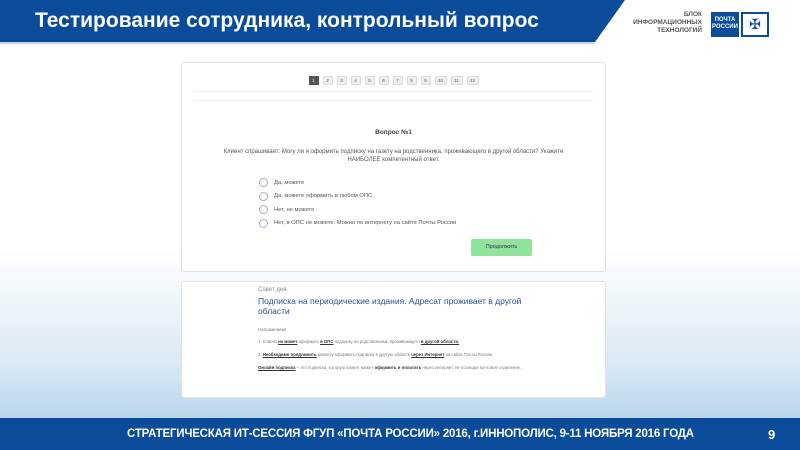  What do you see at coordinates (397, 80) in the screenshot?
I see `page-button: 7` at bounding box center [397, 80].